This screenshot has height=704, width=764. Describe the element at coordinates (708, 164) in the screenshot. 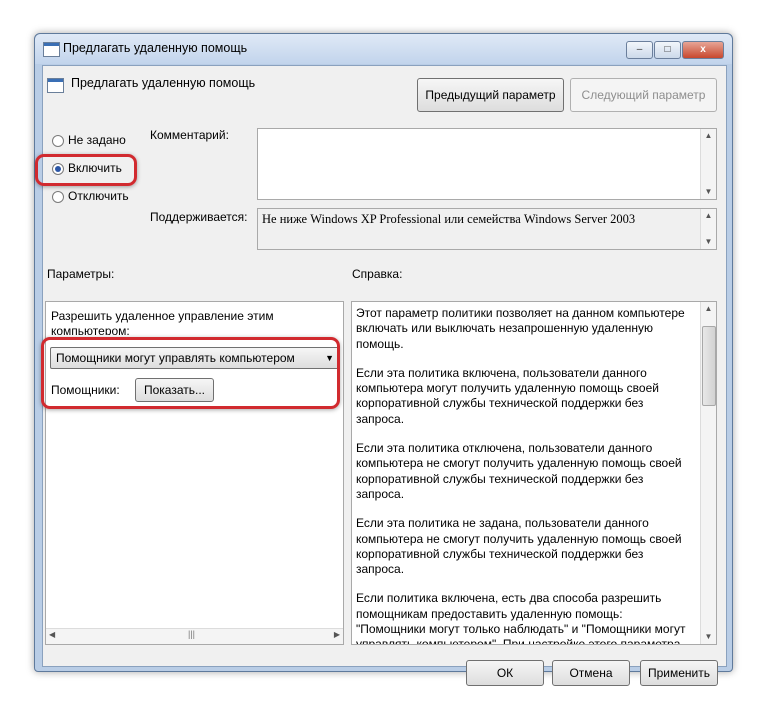

I see `comment-scrollbar: ▲ ▼` at that location.